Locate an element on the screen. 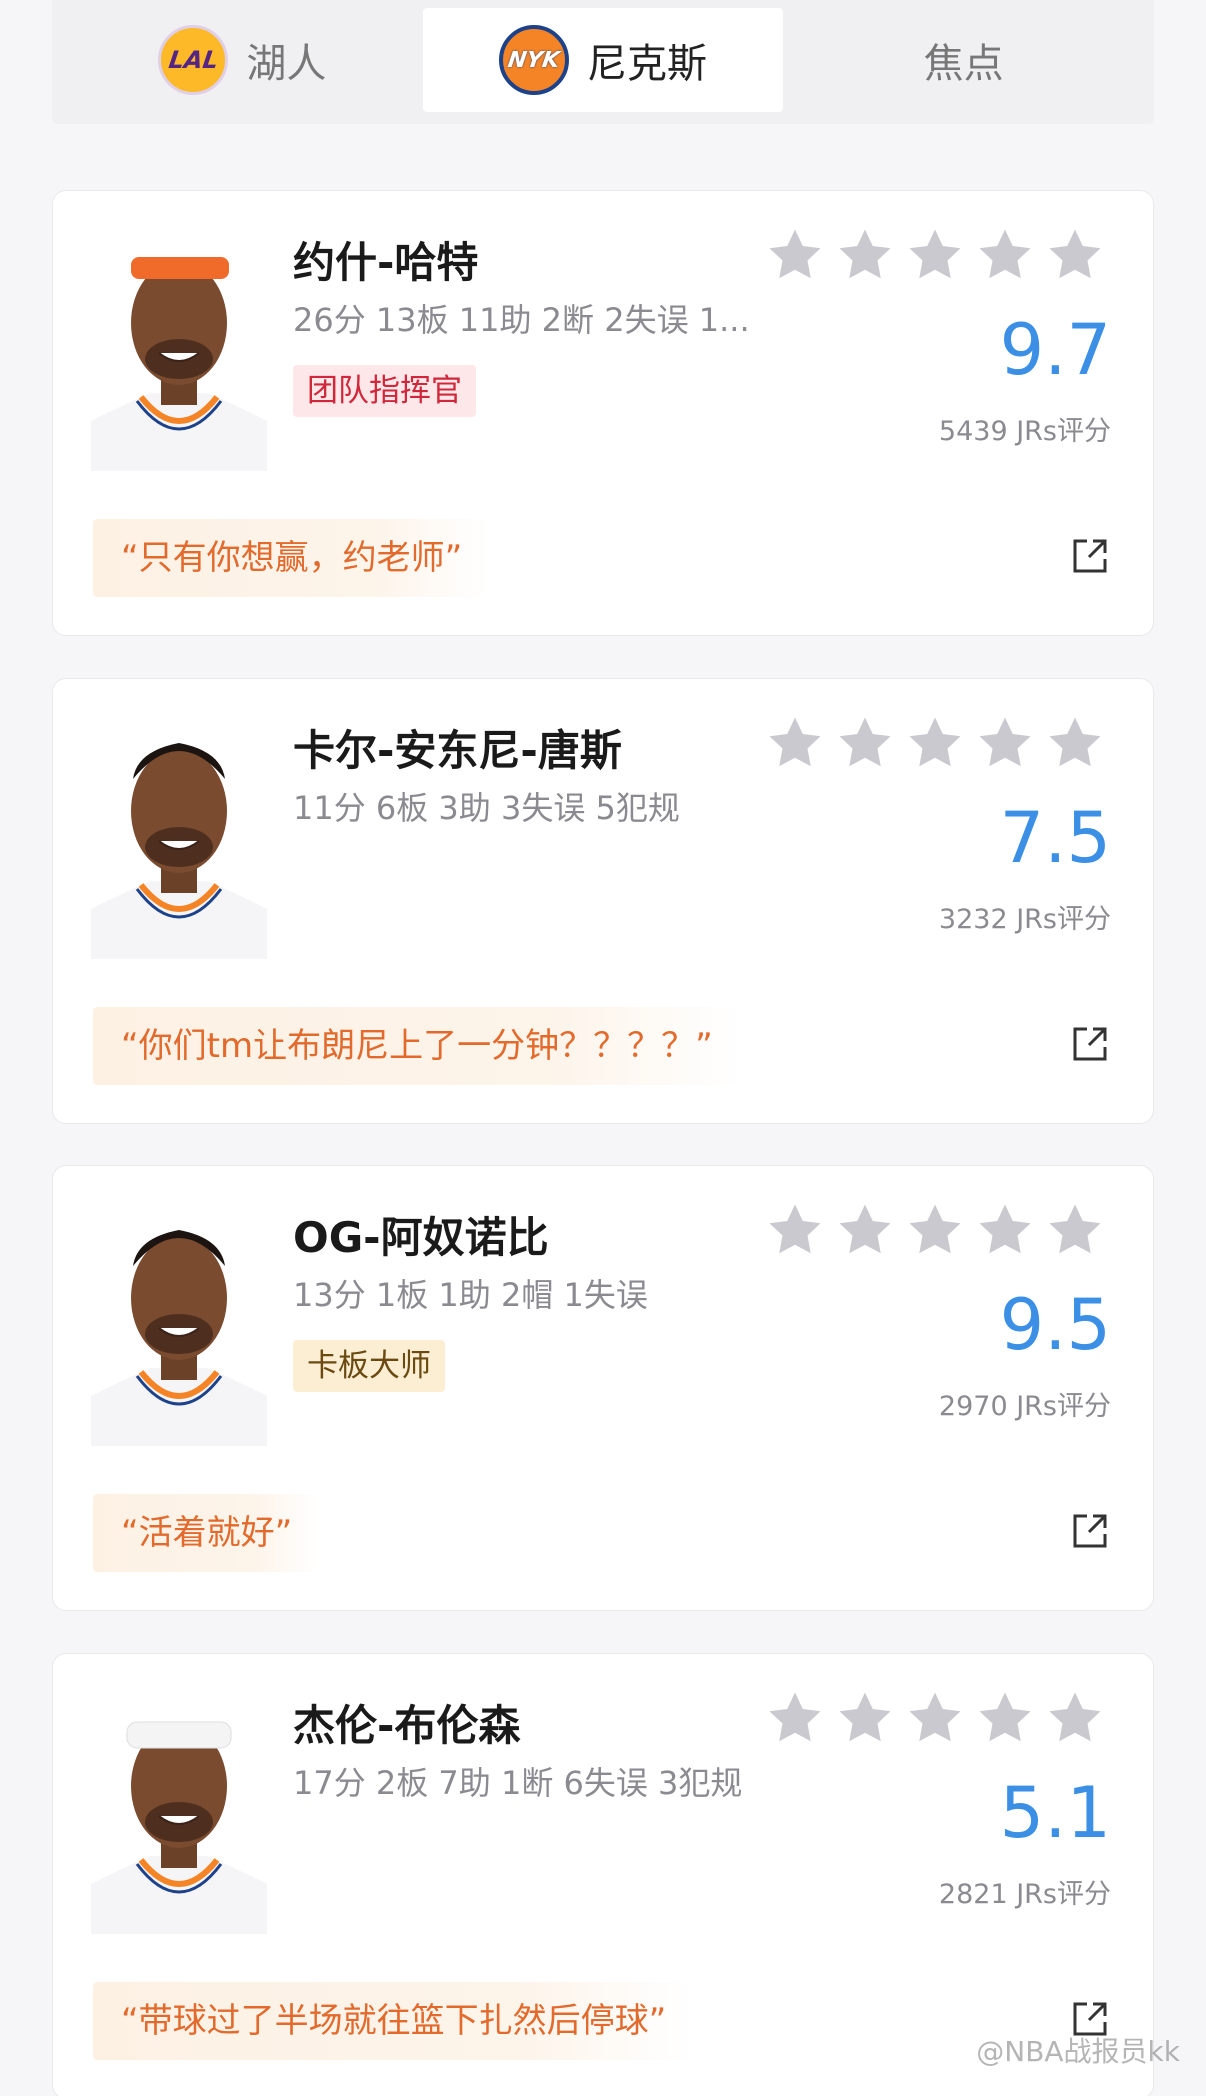  player-rating-score: 9.7 is located at coordinates (1055, 350).